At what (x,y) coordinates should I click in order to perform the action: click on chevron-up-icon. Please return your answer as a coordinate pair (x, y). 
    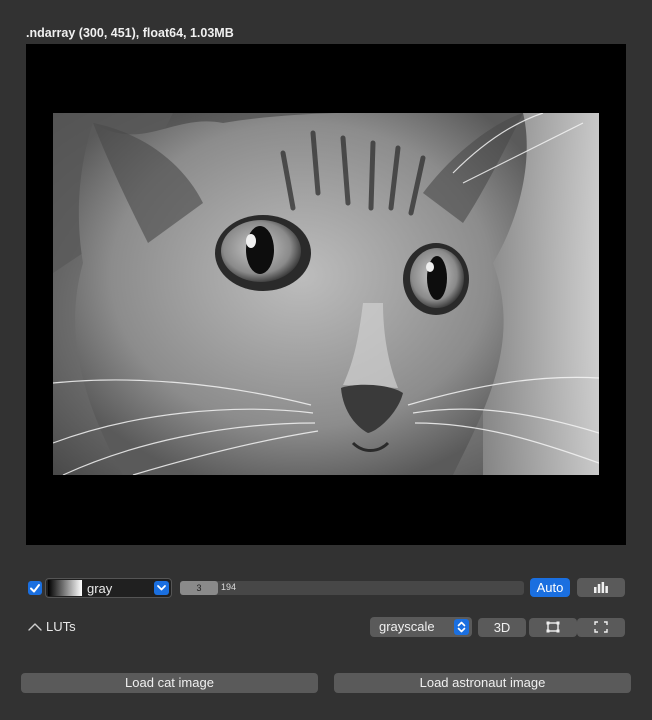
    Looking at the image, I should click on (35, 627).